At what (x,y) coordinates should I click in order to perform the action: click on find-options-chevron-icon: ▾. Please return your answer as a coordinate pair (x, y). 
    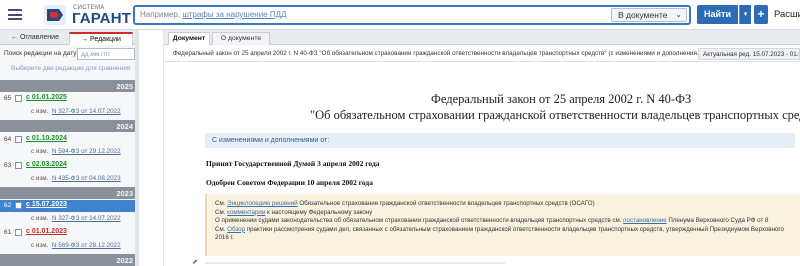
    Looking at the image, I should click on (745, 14).